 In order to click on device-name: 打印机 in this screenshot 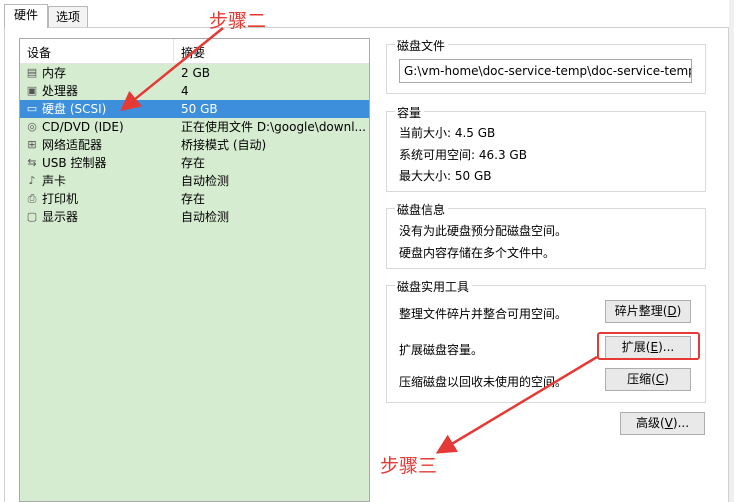, I will do `click(60, 199)`.